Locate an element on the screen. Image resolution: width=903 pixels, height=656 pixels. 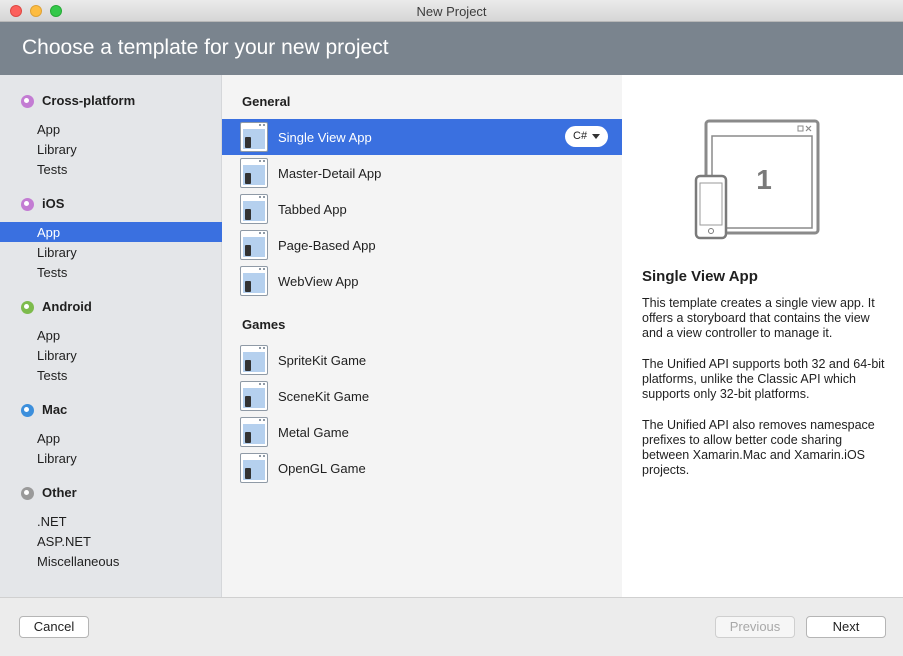
sidebar-item-label: Miscellaneous is located at coordinates (78, 561).